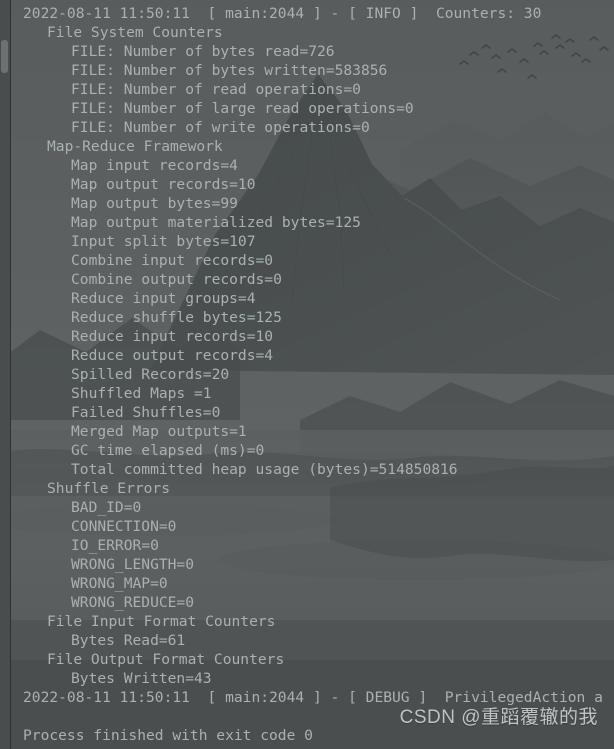 Image resolution: width=614 pixels, height=749 pixels. What do you see at coordinates (109, 488) in the screenshot?
I see `console-line: Shuffle Errors` at bounding box center [109, 488].